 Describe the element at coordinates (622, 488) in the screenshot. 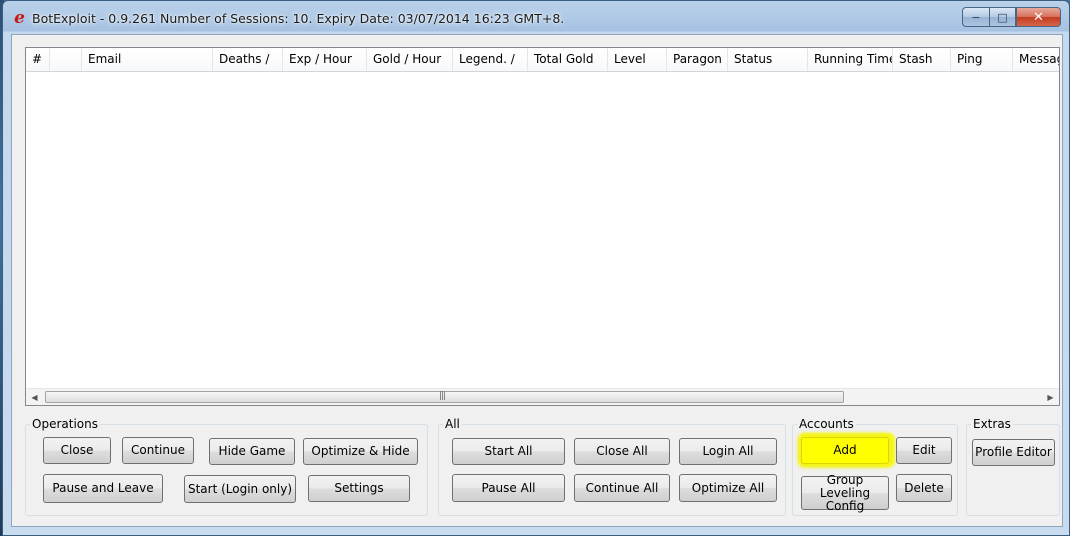

I see `continue-all-button: Continue All` at that location.